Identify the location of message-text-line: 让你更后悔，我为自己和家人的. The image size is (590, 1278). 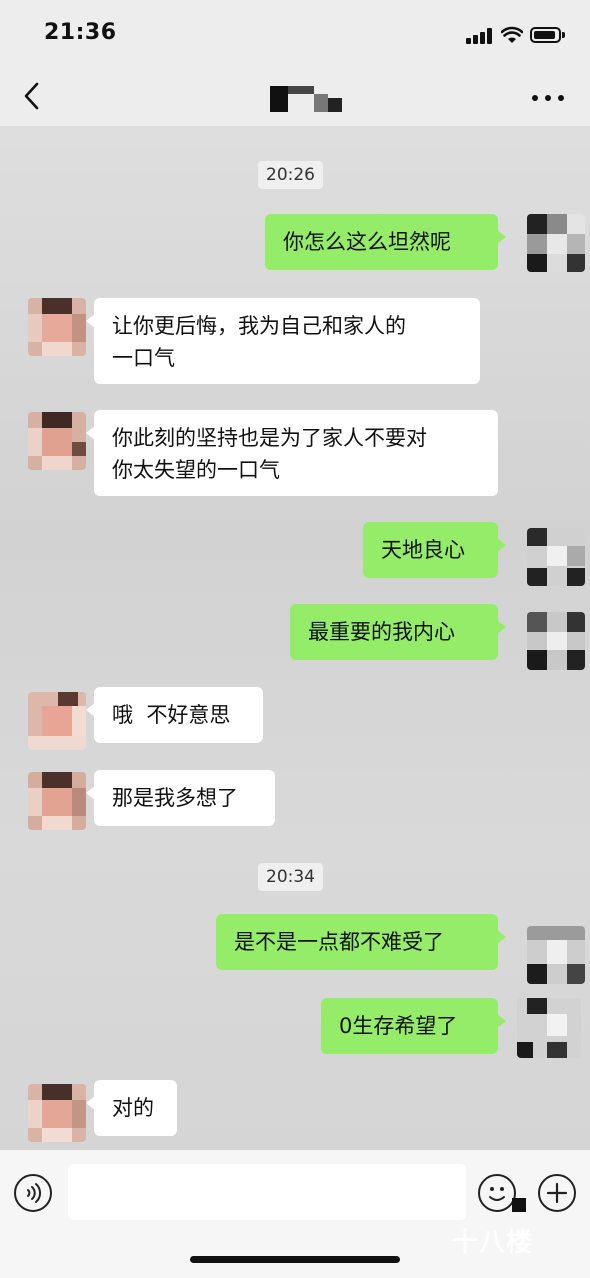
(259, 326).